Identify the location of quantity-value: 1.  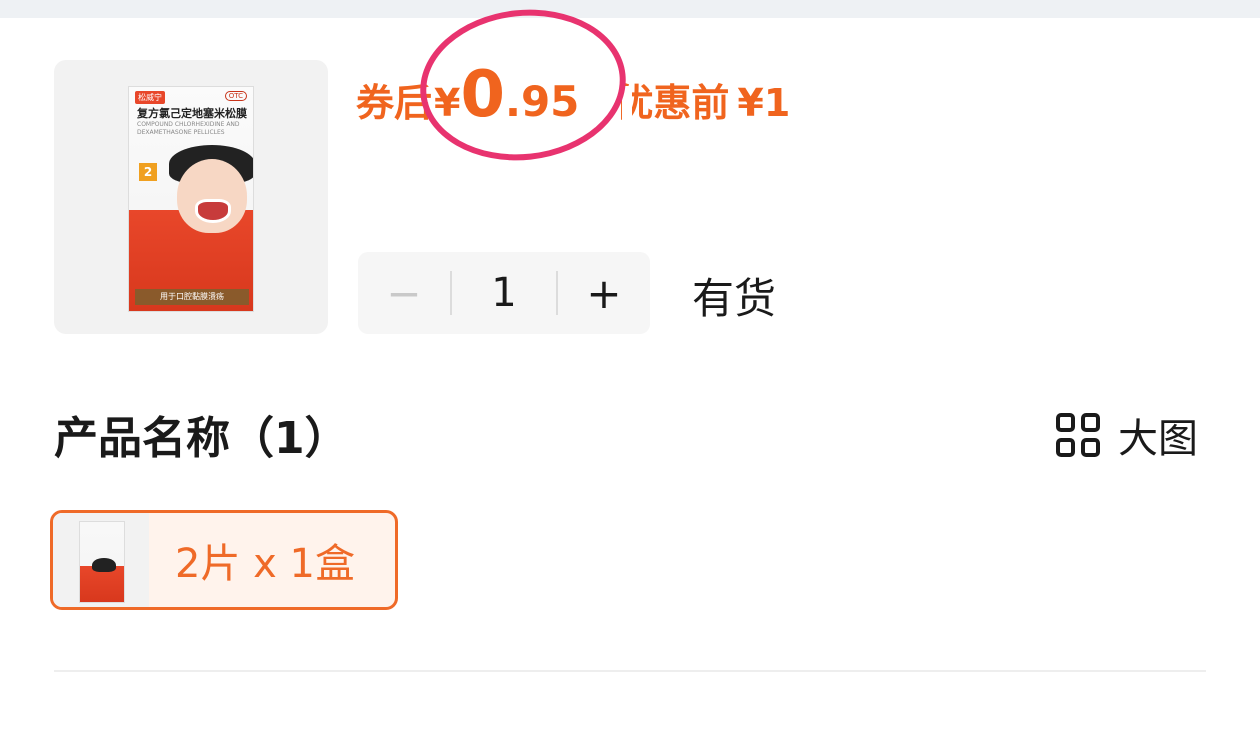
(504, 293).